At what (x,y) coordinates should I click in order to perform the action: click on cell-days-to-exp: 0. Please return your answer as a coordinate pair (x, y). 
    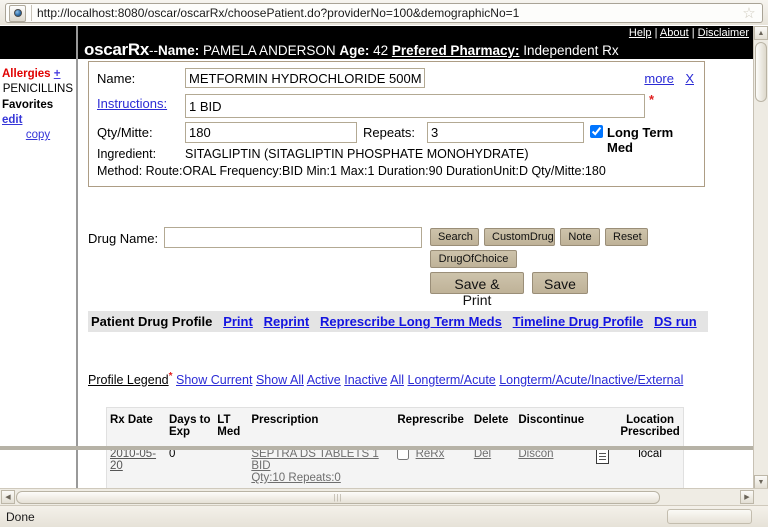
    Looking at the image, I should click on (172, 454).